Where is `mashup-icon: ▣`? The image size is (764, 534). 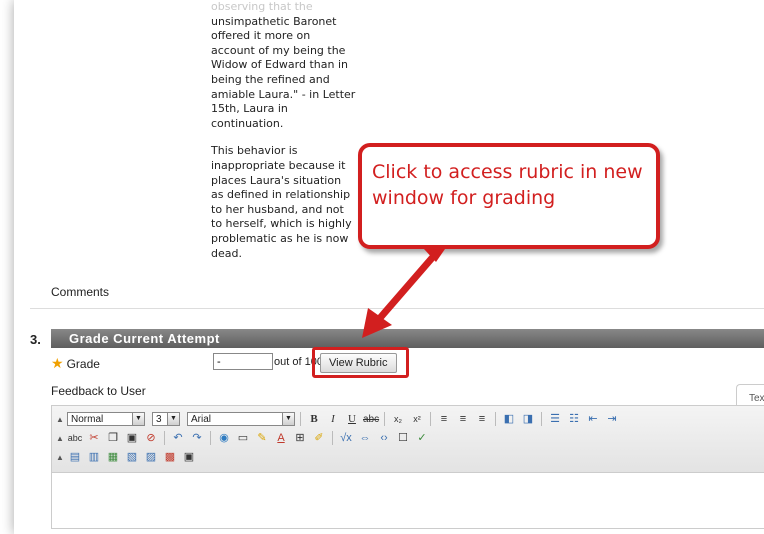 mashup-icon: ▣ is located at coordinates (189, 457).